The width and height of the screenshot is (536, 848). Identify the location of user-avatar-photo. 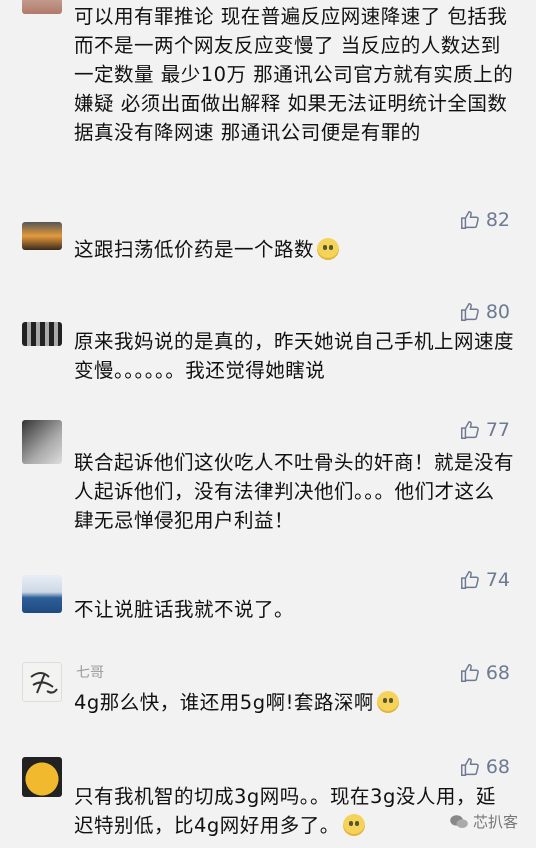
(42, 7).